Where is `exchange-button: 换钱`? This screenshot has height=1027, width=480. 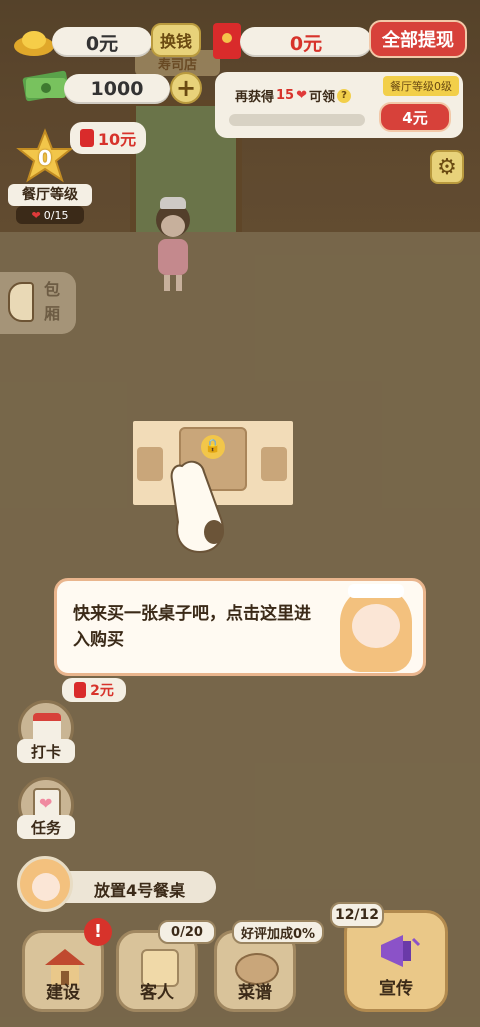
exchange-button: 换钱 is located at coordinates (176, 40).